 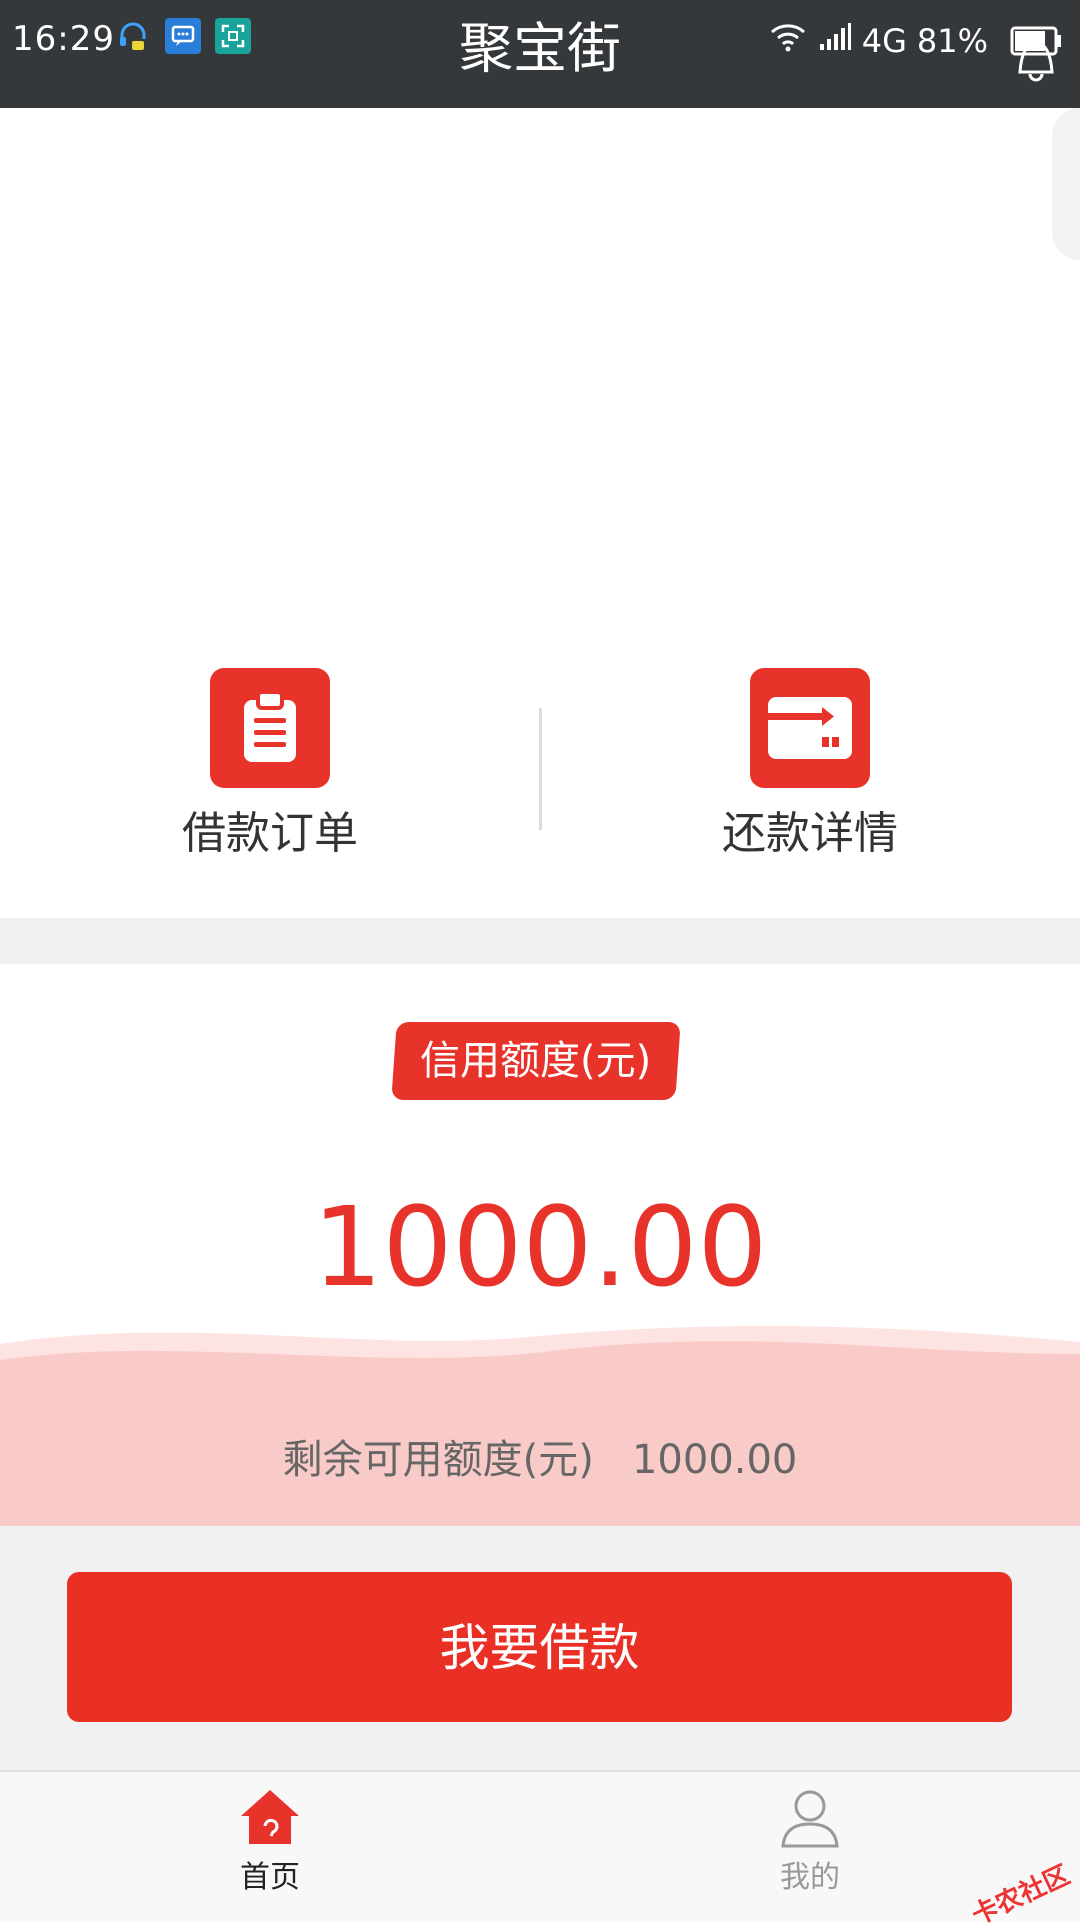 I want to click on tab-home: 首页, so click(x=270, y=1841).